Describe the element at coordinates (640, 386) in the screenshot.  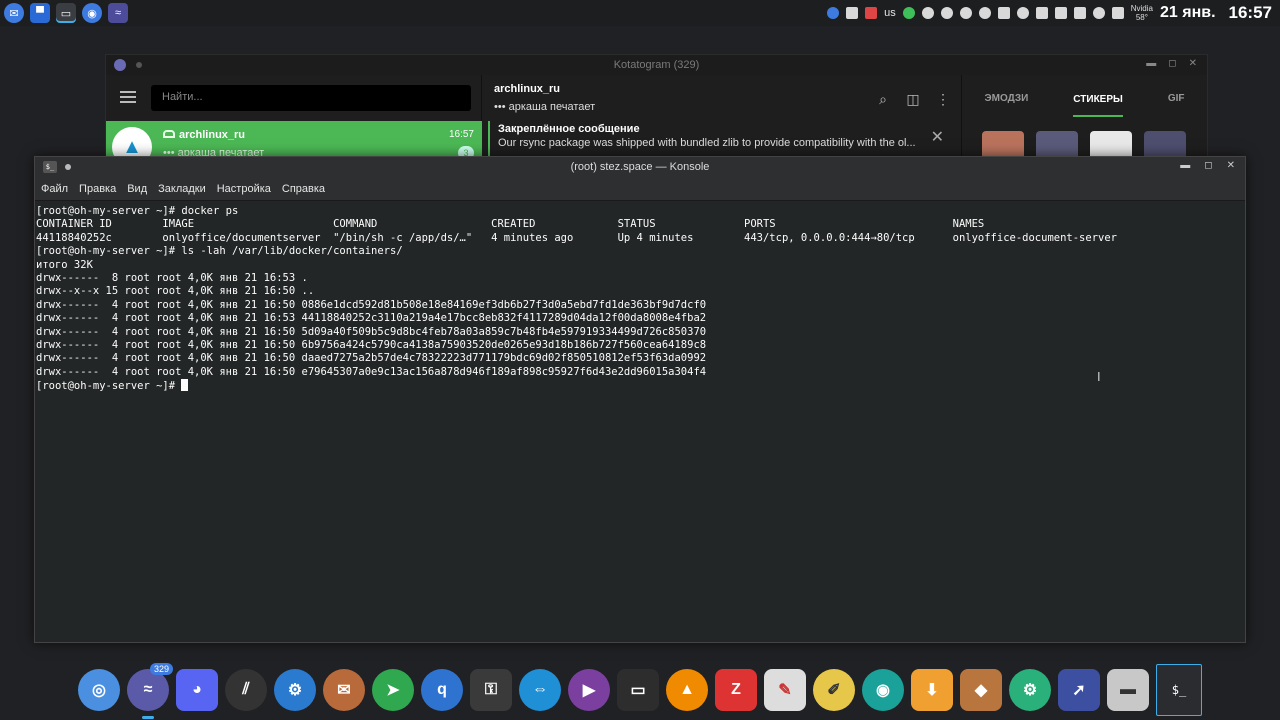
I see `terminal-prompt-line: [root@oh-my-server ~]#` at that location.